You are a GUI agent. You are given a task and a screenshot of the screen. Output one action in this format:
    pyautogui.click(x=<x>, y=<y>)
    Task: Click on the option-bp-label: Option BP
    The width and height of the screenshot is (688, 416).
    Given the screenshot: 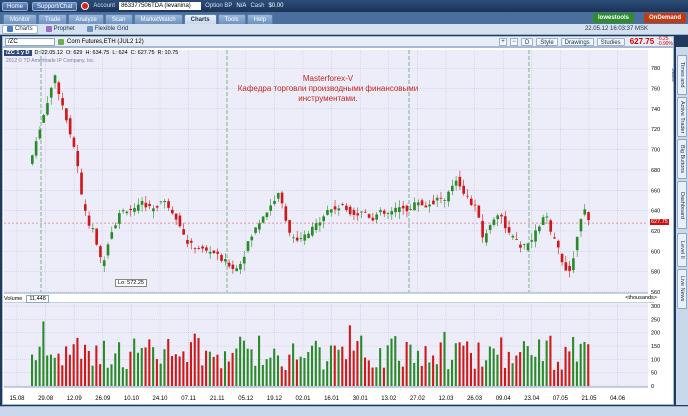 What is the action you would take?
    pyautogui.click(x=219, y=6)
    